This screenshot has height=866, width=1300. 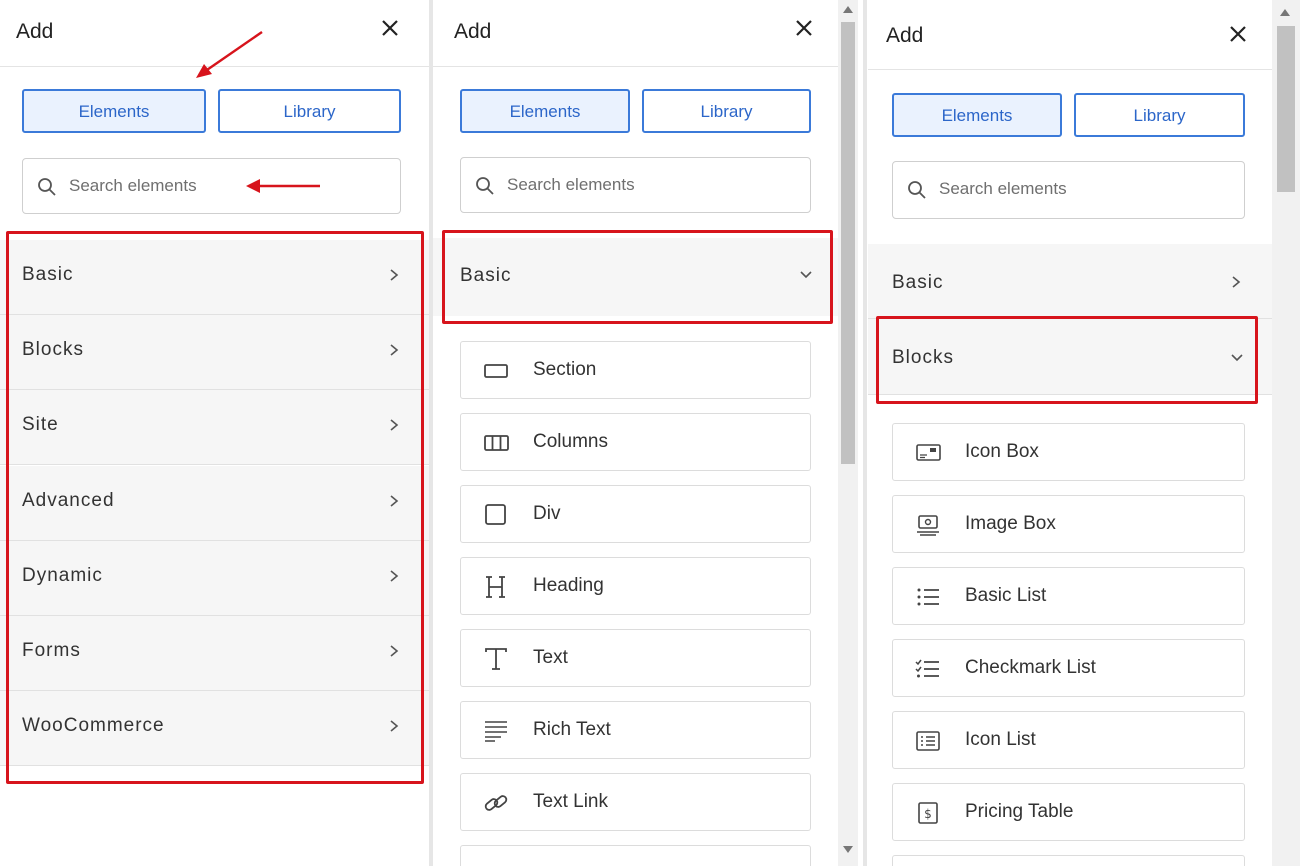 What do you see at coordinates (635, 802) in the screenshot?
I see `element-text-link: Text Link` at bounding box center [635, 802].